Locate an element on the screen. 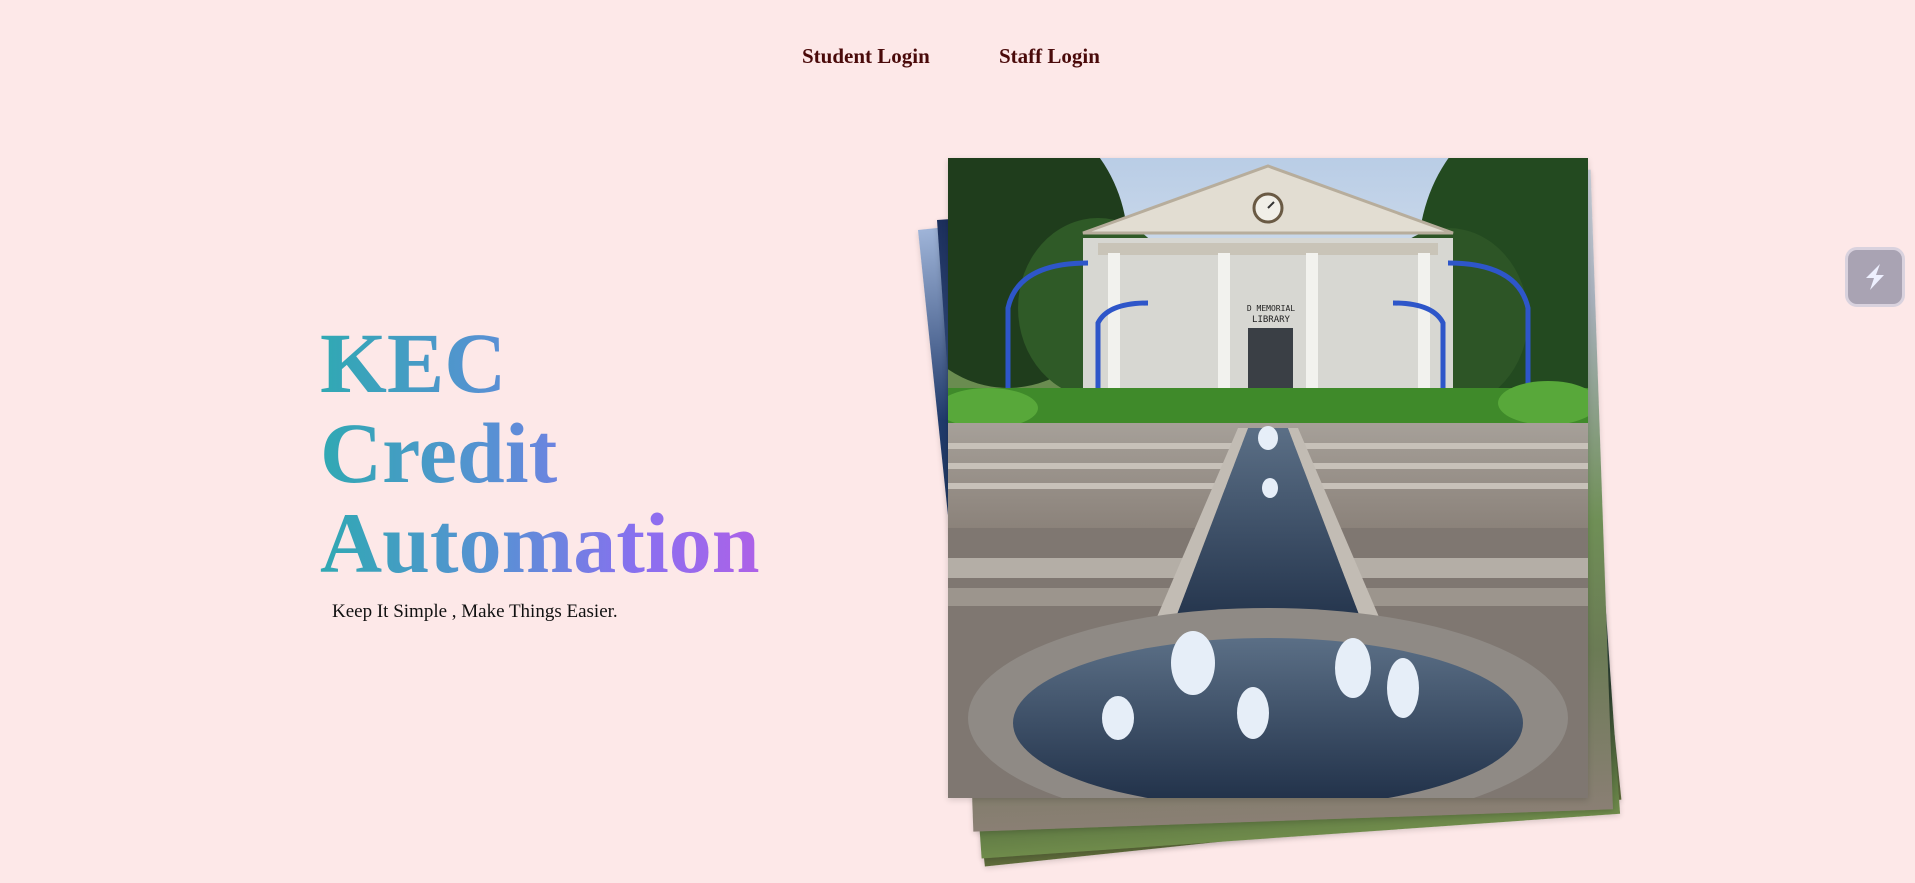 The height and width of the screenshot is (883, 1915). hero-title-line-1: KEC is located at coordinates (560, 363).